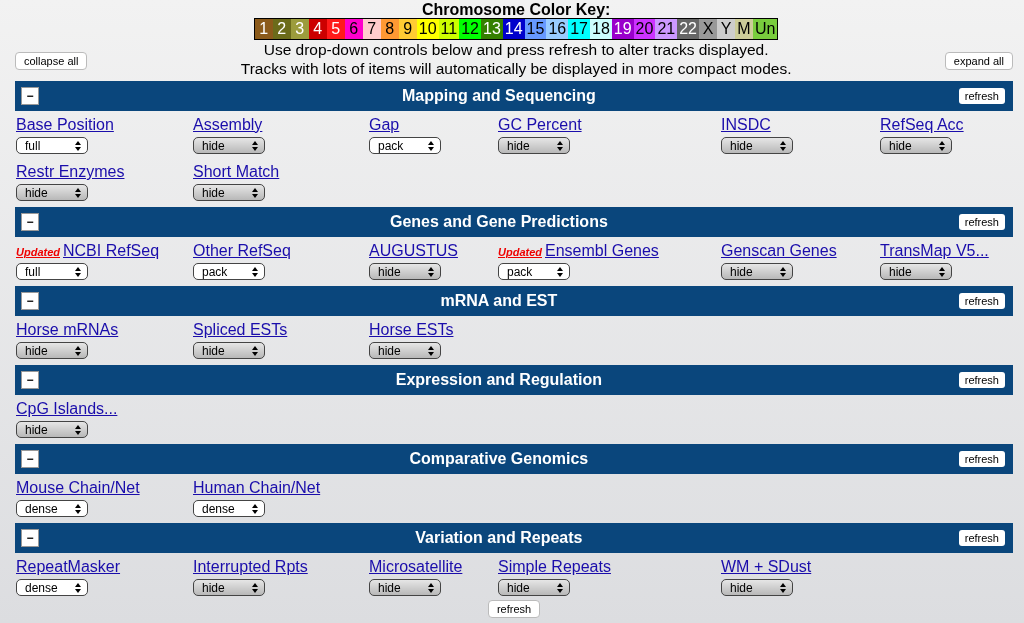 This screenshot has height=623, width=1024. I want to click on track-link: Spliced ESTs, so click(240, 330).